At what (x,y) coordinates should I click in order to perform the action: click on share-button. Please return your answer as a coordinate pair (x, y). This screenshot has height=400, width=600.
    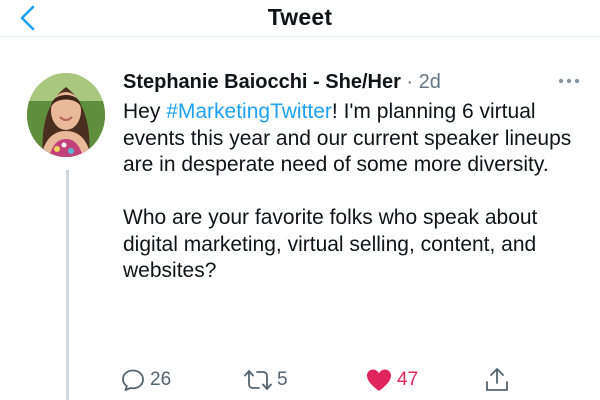
    Looking at the image, I should click on (497, 380).